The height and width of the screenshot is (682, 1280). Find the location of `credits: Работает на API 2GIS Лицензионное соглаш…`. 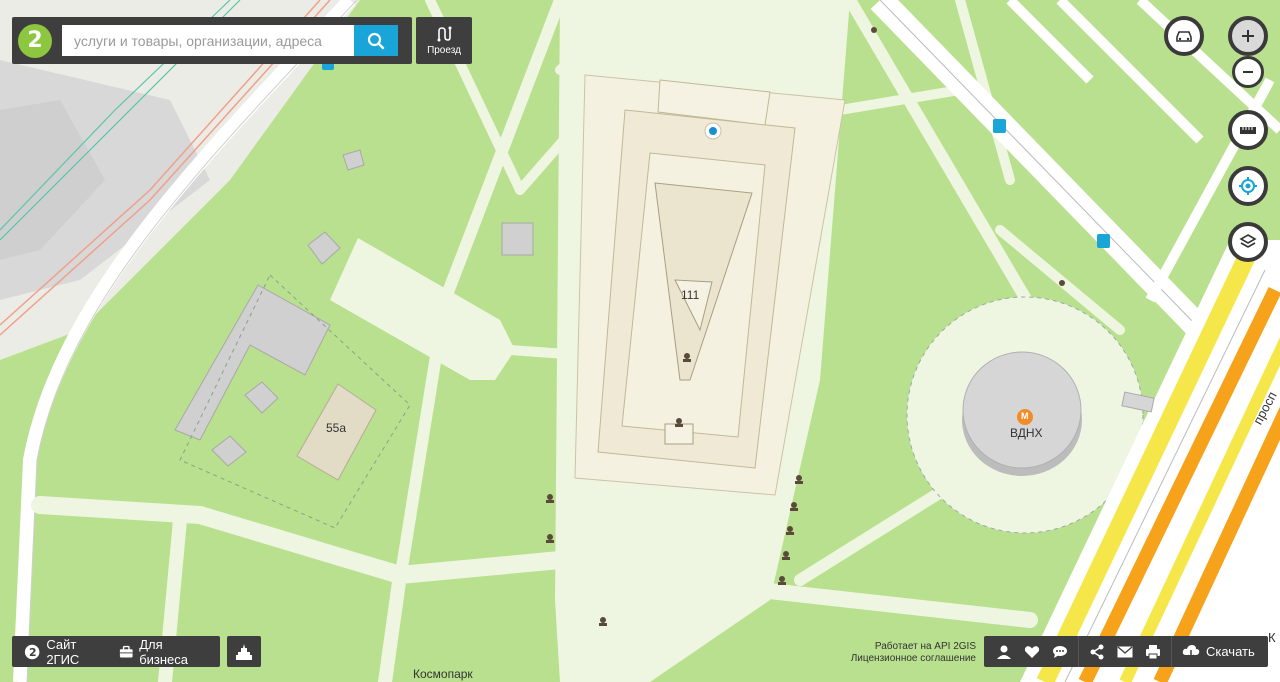

credits: Работает на API 2GIS Лицензионное соглаш… is located at coordinates (913, 653).